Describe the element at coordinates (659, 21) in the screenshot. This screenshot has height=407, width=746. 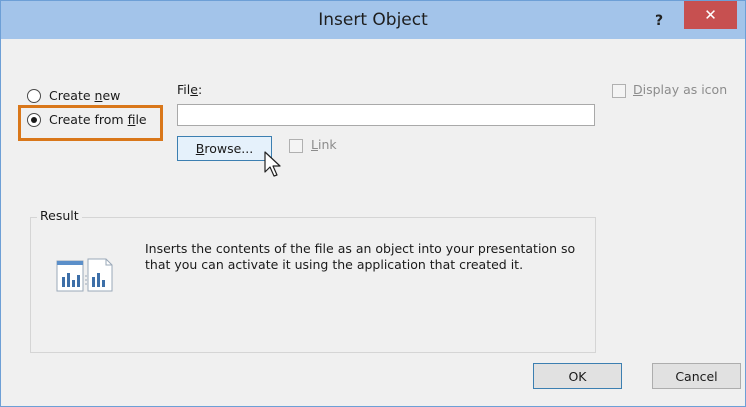
I see `help-button: ?` at that location.